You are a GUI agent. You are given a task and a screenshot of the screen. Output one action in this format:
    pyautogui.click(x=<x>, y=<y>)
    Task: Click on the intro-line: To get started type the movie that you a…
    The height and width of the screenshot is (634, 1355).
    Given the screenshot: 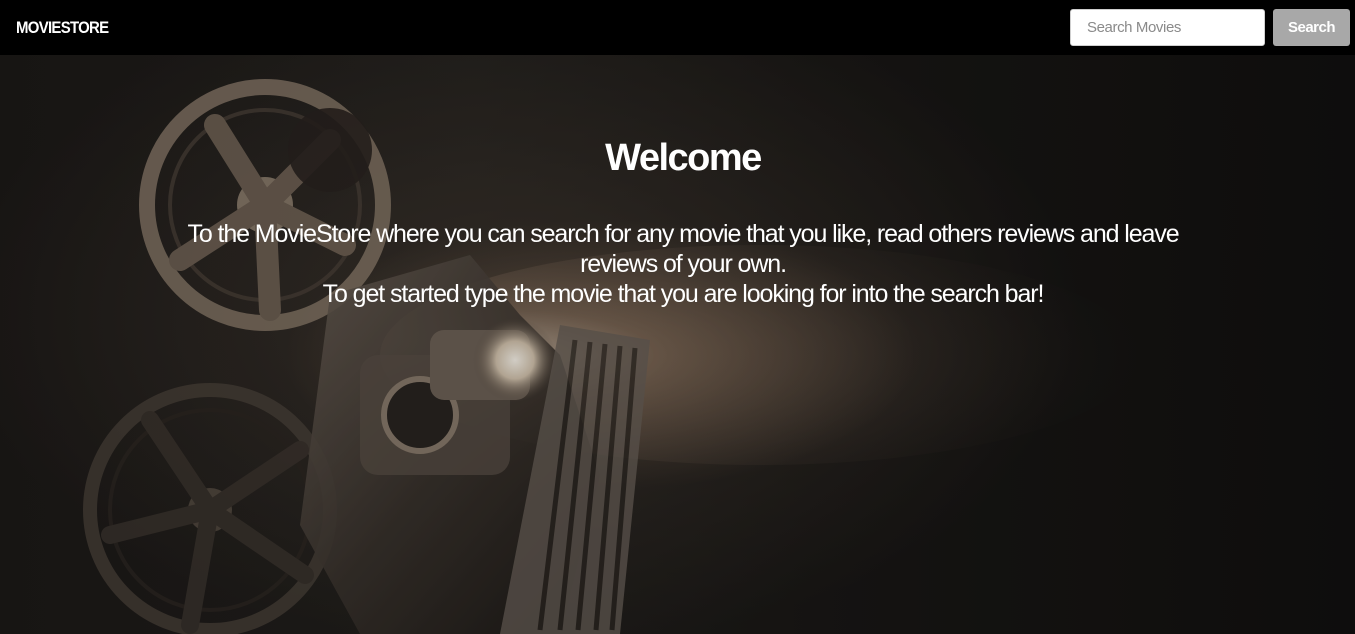 What is the action you would take?
    pyautogui.click(x=683, y=294)
    